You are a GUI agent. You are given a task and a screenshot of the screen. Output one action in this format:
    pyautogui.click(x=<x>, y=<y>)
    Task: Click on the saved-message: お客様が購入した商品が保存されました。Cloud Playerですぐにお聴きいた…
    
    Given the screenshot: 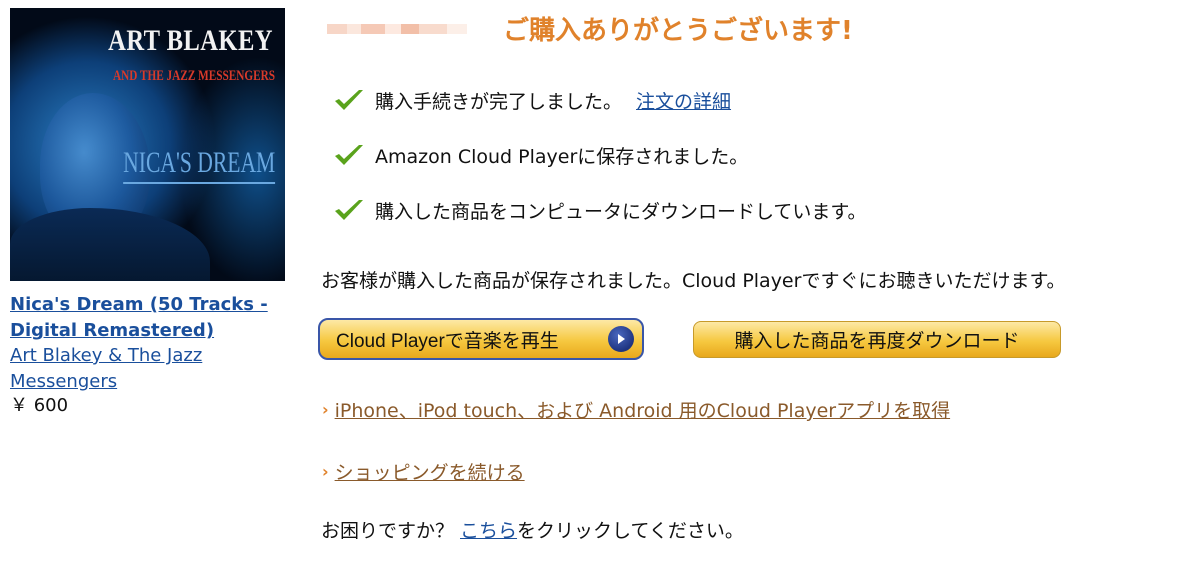 What is the action you would take?
    pyautogui.click(x=693, y=281)
    